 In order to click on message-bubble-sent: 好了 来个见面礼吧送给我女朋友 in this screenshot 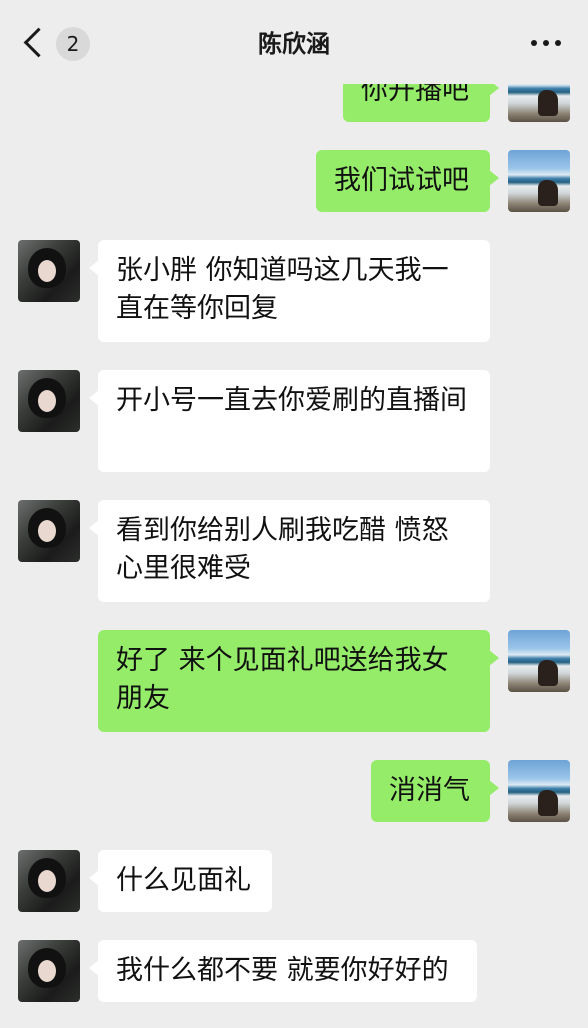, I will do `click(298, 681)`.